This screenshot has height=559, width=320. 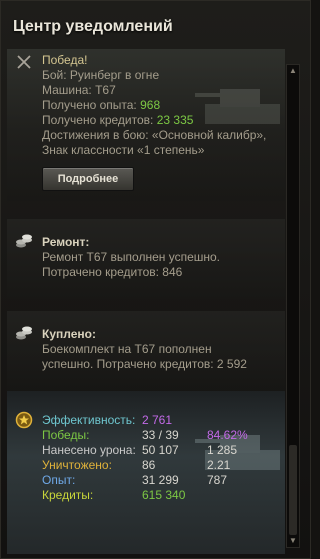 What do you see at coordinates (66, 435) in the screenshot?
I see `wins-label: Победы:` at bounding box center [66, 435].